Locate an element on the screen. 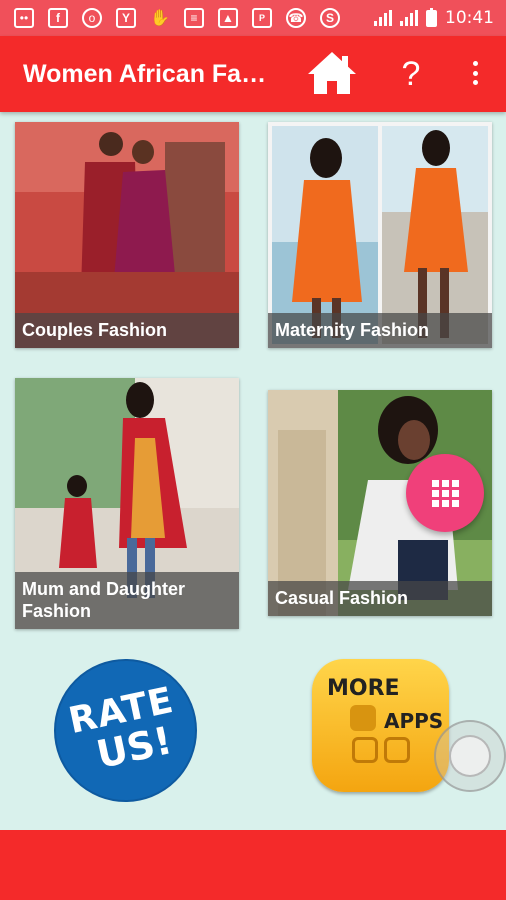  assistive-touch-button is located at coordinates (470, 756).